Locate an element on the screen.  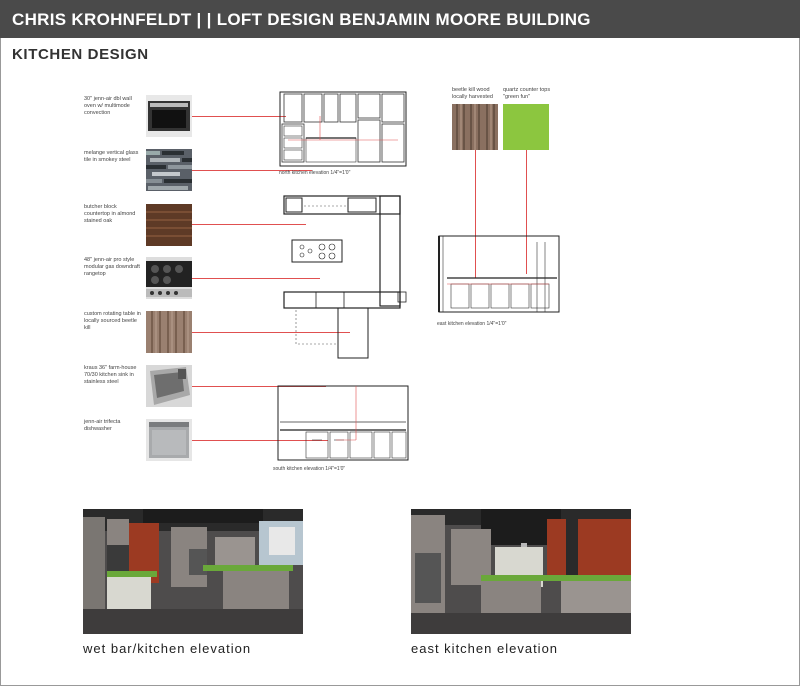
east-elevation-caption: east kitchen elevation 1/4"=1'0" is located at coordinates (472, 324).